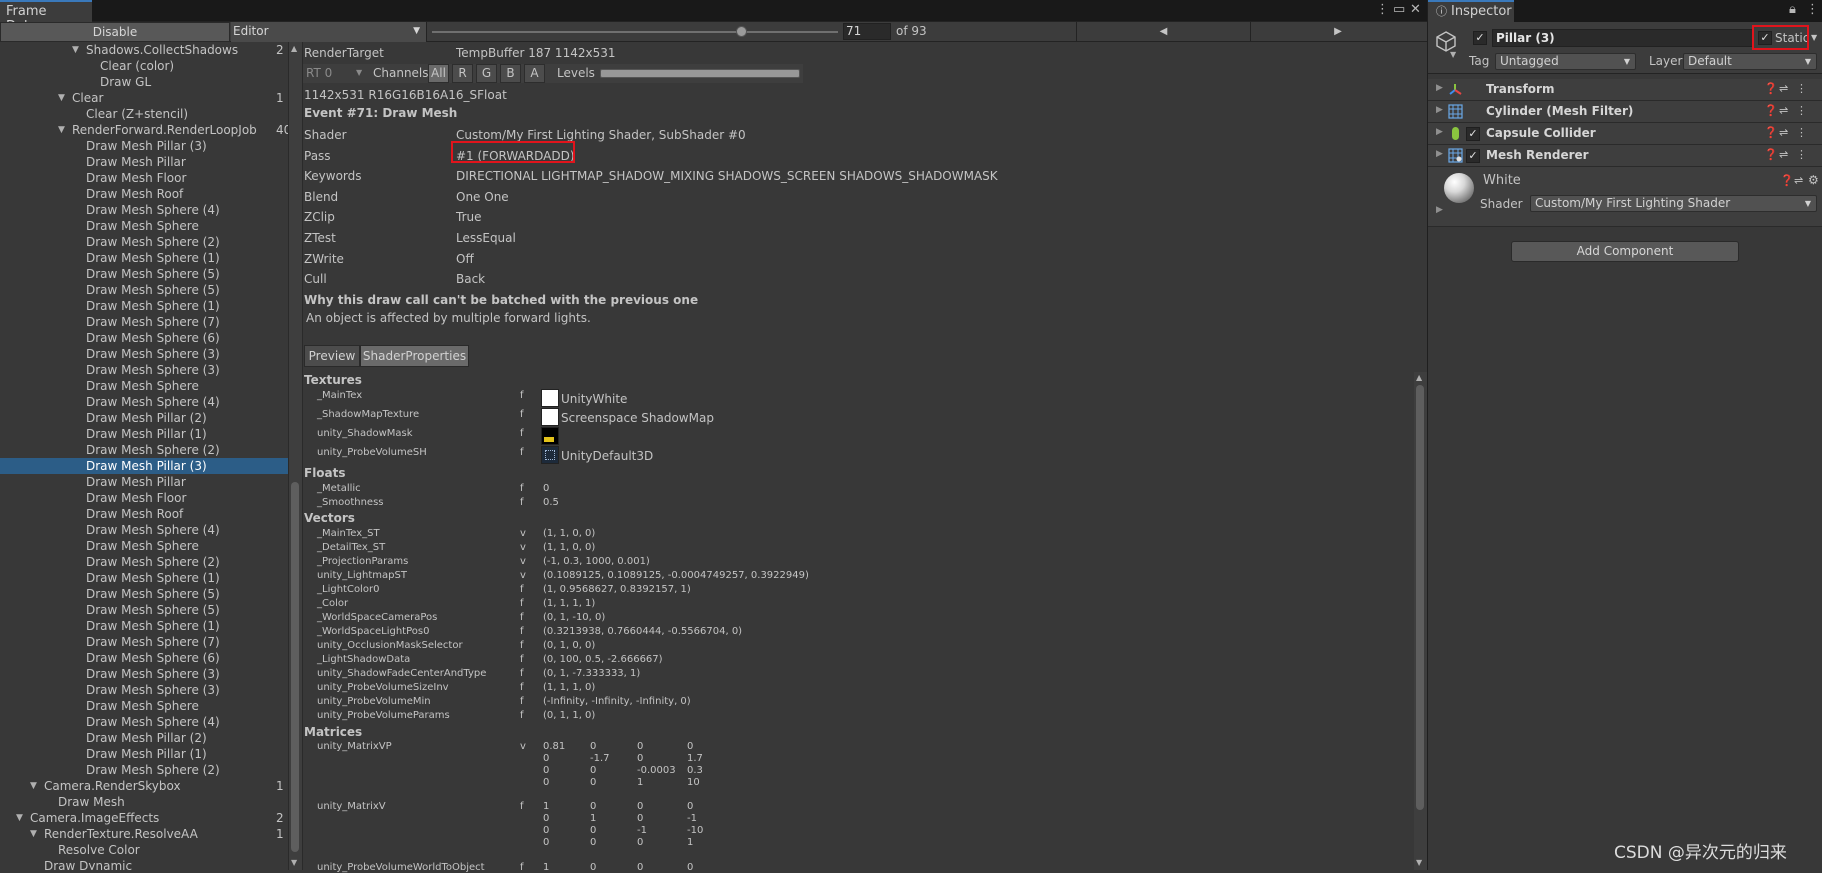 This screenshot has height=873, width=1822. I want to click on tree-item: ▼ Camera.RenderSkybox 1, so click(144, 786).